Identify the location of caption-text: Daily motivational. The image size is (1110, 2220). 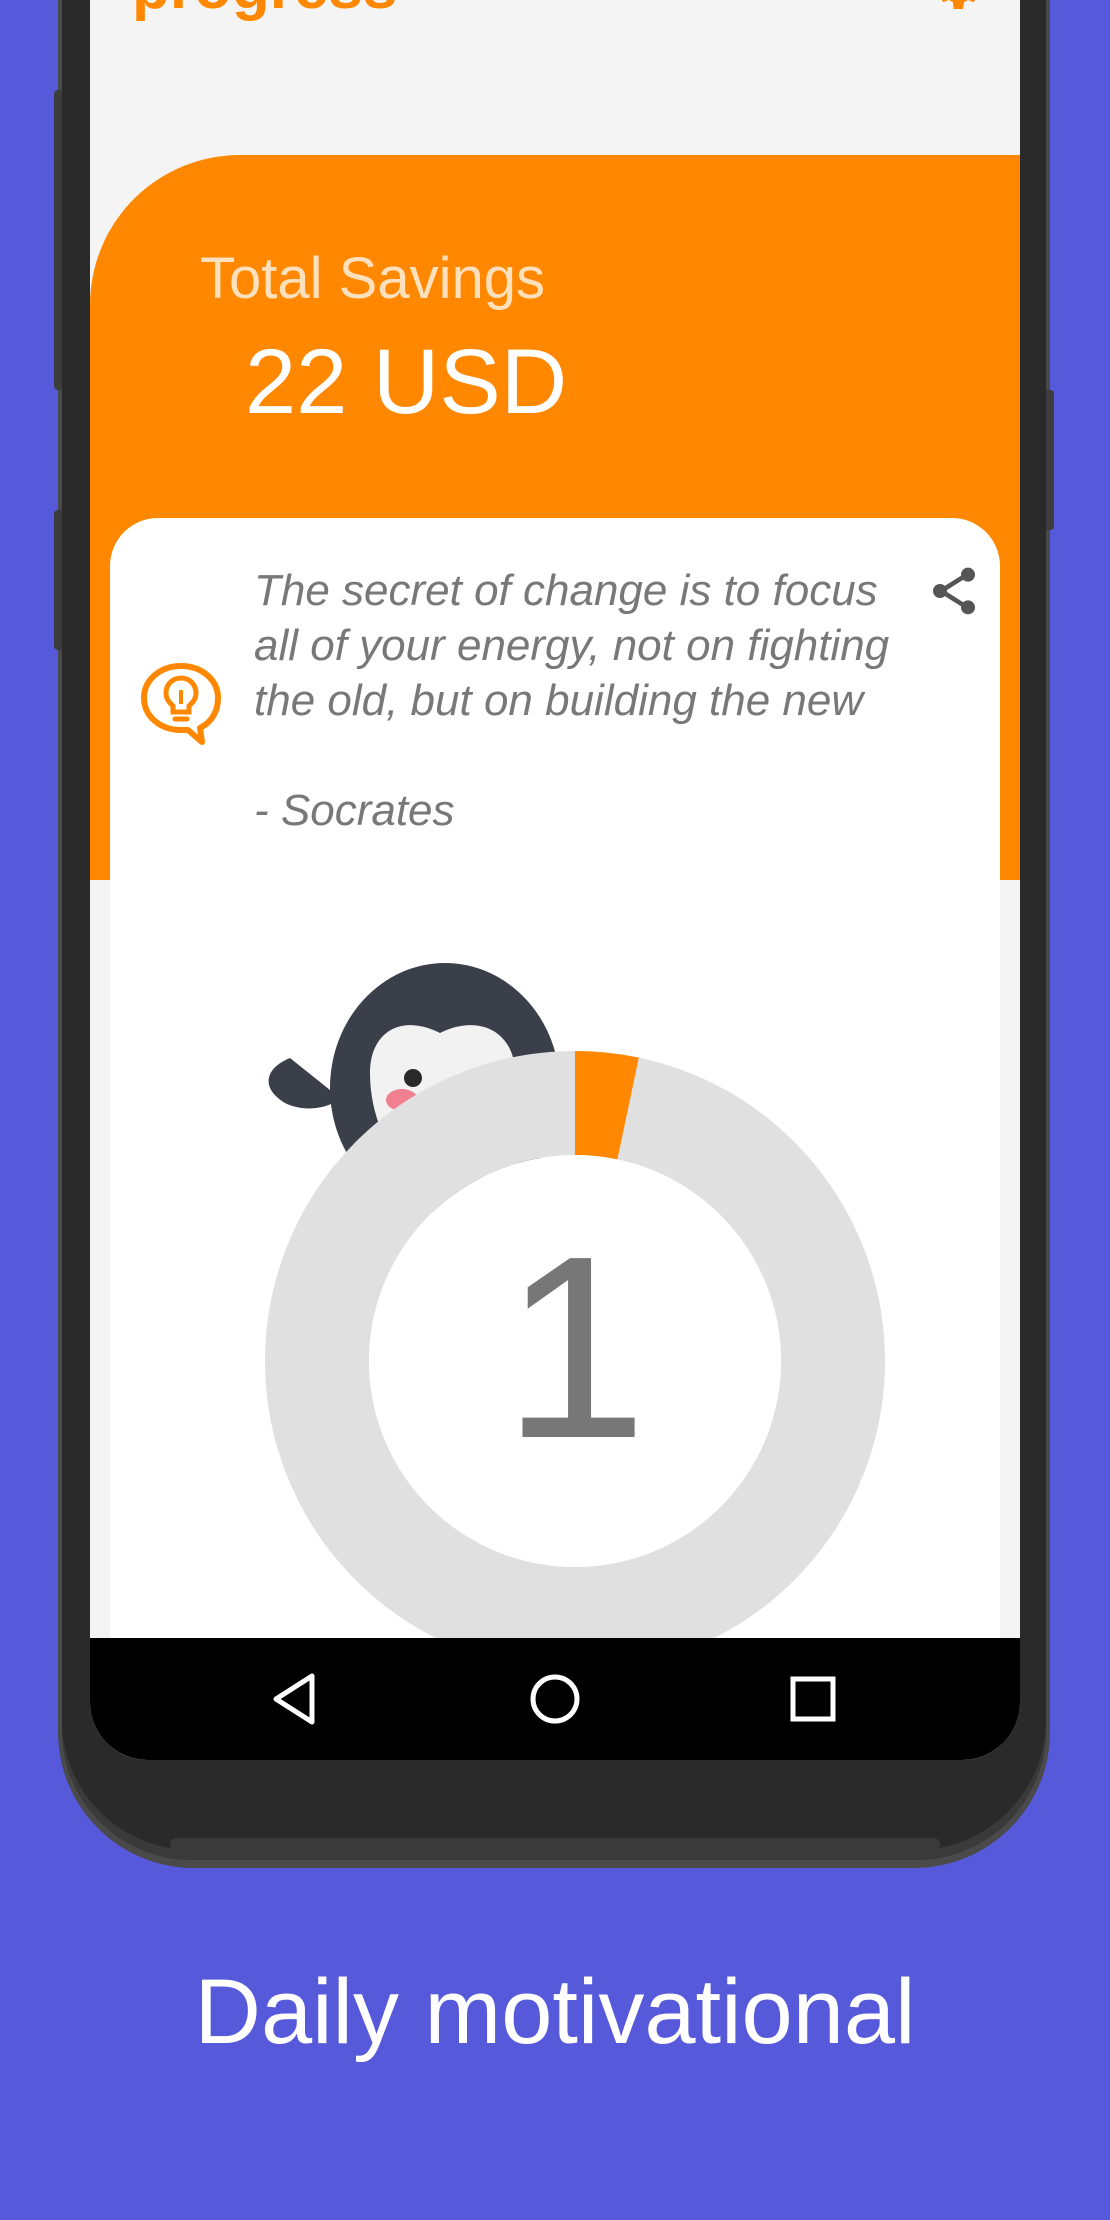
(555, 2012).